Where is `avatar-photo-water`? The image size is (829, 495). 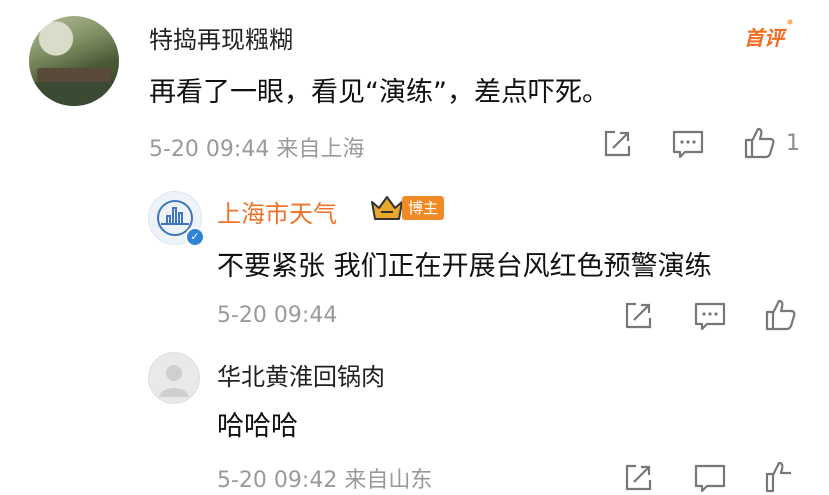 avatar-photo-water is located at coordinates (74, 94).